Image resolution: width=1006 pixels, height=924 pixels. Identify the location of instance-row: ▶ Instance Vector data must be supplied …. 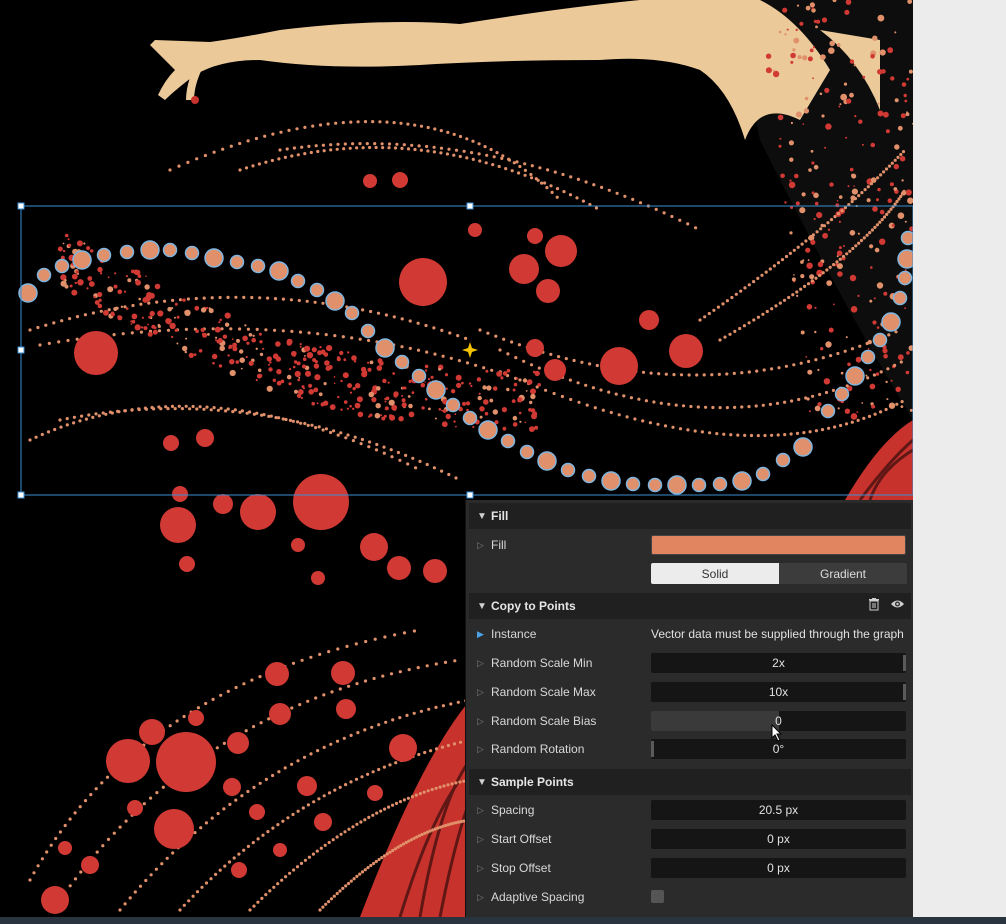
(690, 634).